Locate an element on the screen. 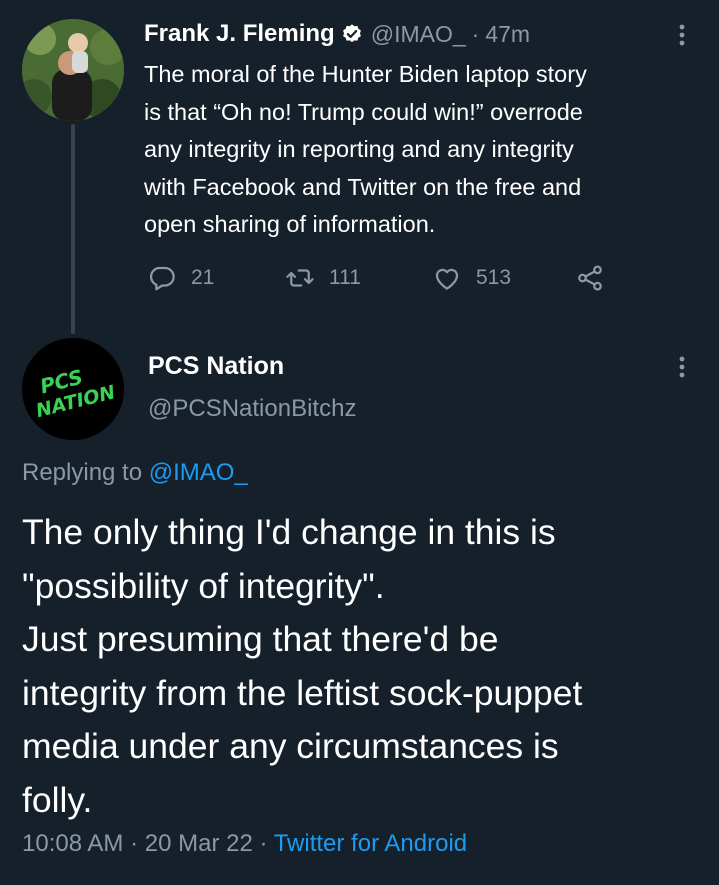  verified-badge-icon is located at coordinates (352, 34).